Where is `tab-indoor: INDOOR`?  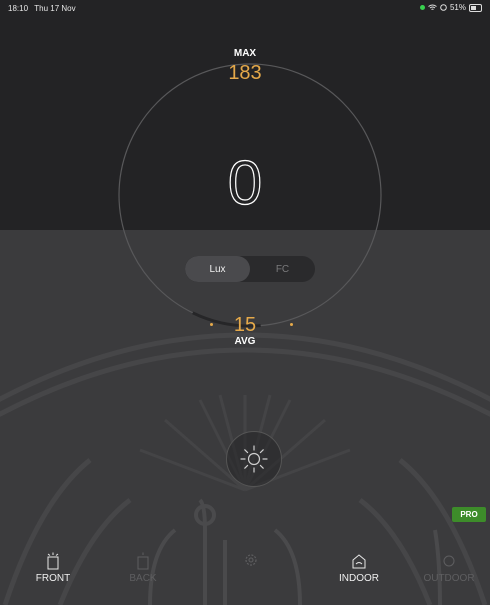
tab-indoor: INDOOR is located at coordinates (359, 568).